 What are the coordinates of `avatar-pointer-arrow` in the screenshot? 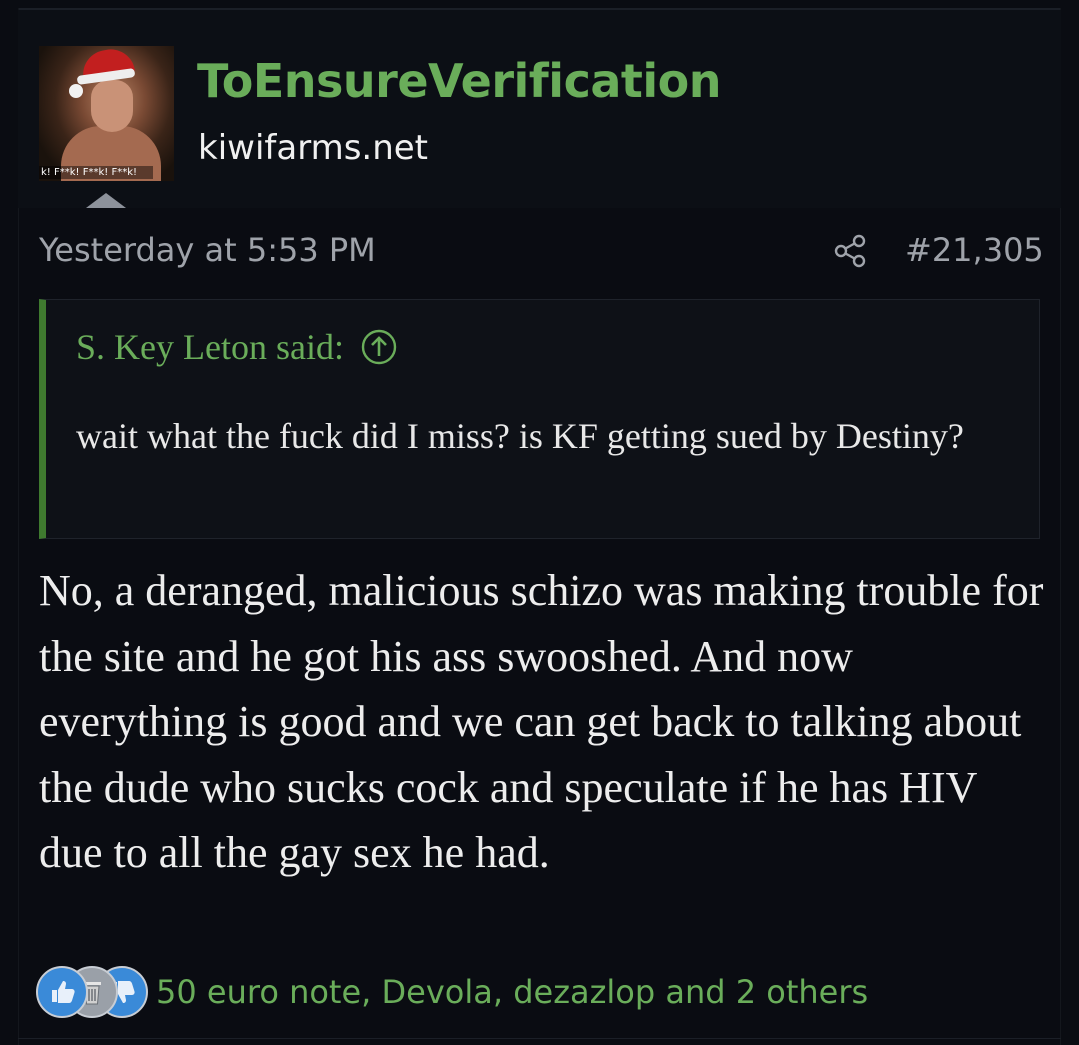 It's located at (106, 200).